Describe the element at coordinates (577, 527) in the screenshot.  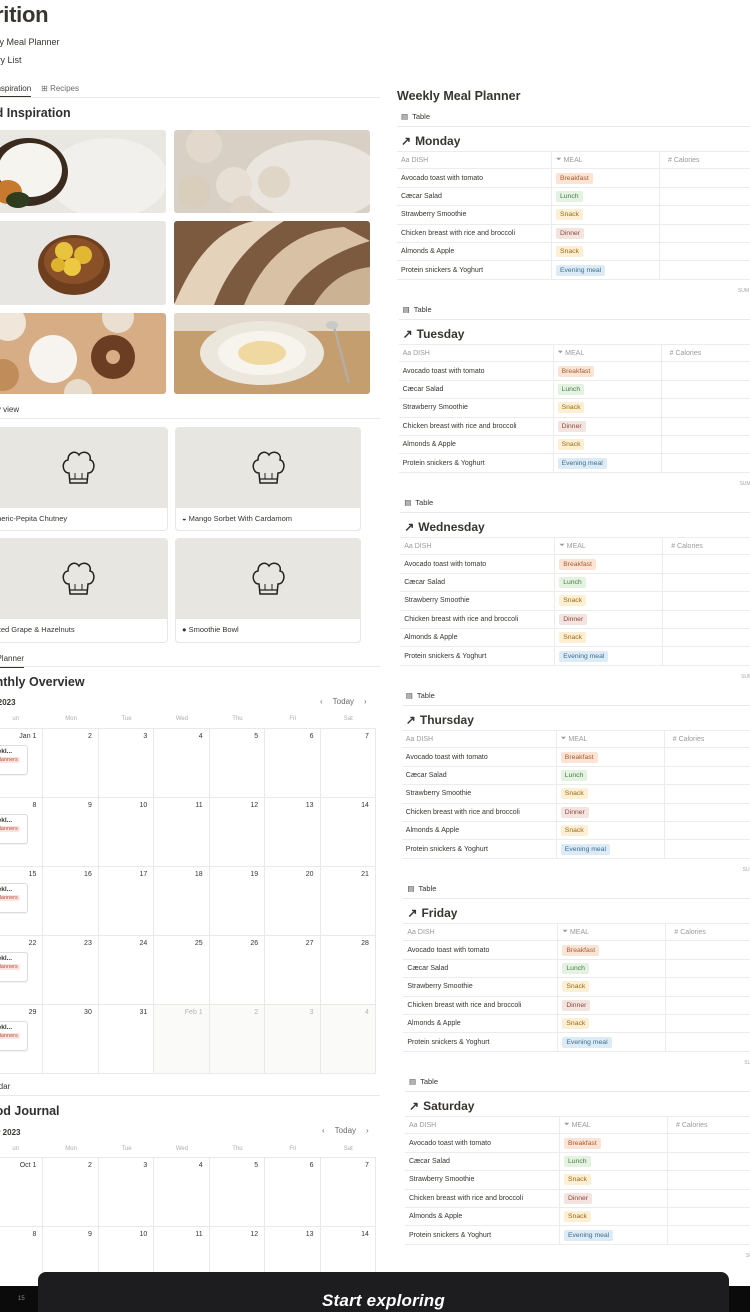
I see `day-title: ↗ Wednesday` at that location.